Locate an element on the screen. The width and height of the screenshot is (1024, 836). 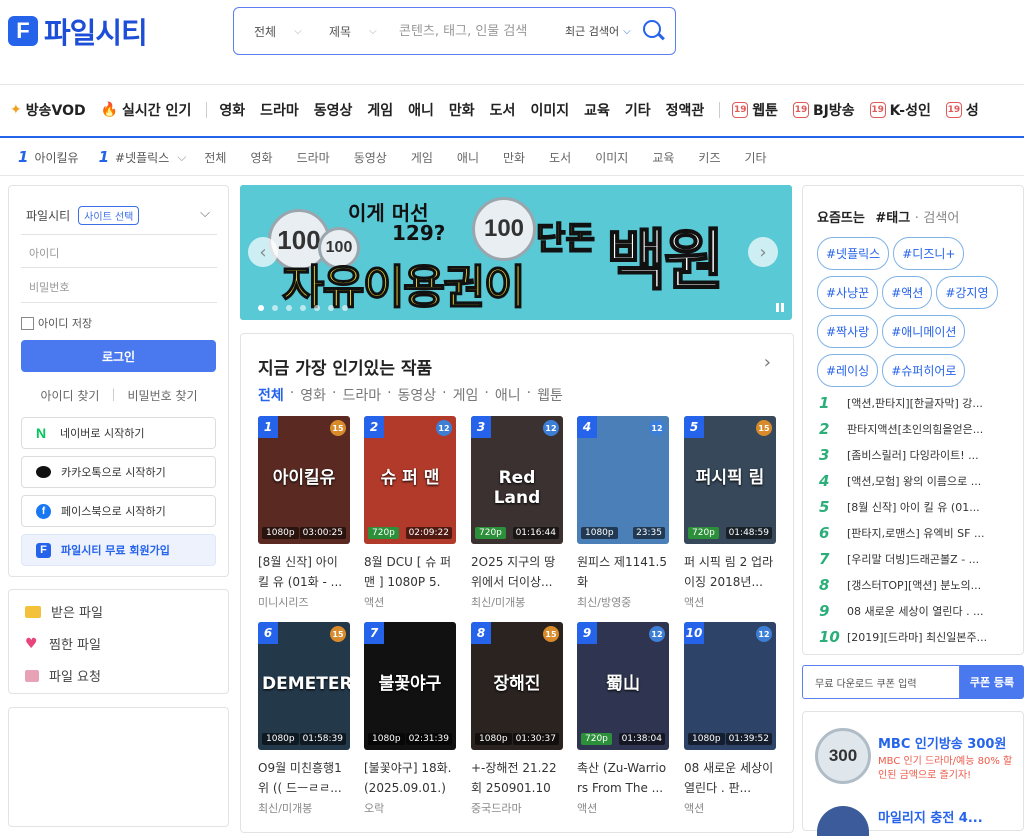
nav-item-drama: 드라마 is located at coordinates (279, 110).